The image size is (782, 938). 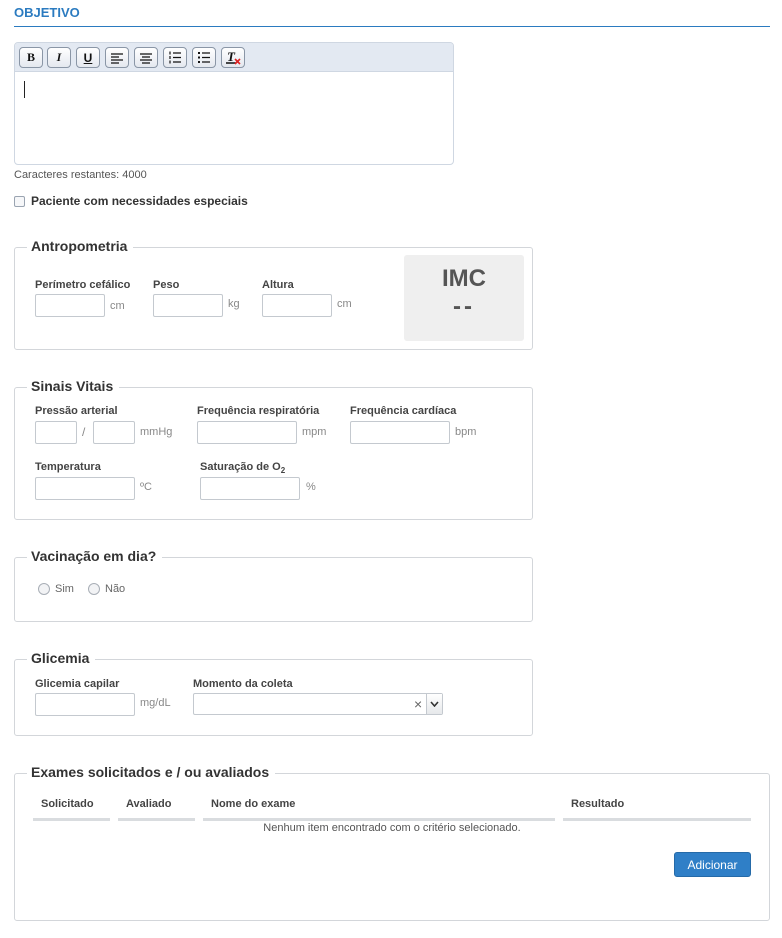 I want to click on momento-coleta-label: Momento da coleta, so click(x=243, y=684).